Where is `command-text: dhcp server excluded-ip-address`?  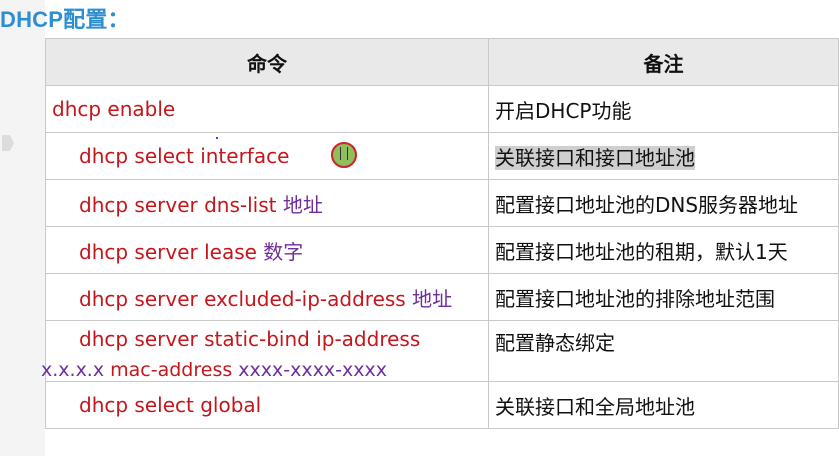
command-text: dhcp server excluded-ip-address is located at coordinates (246, 298).